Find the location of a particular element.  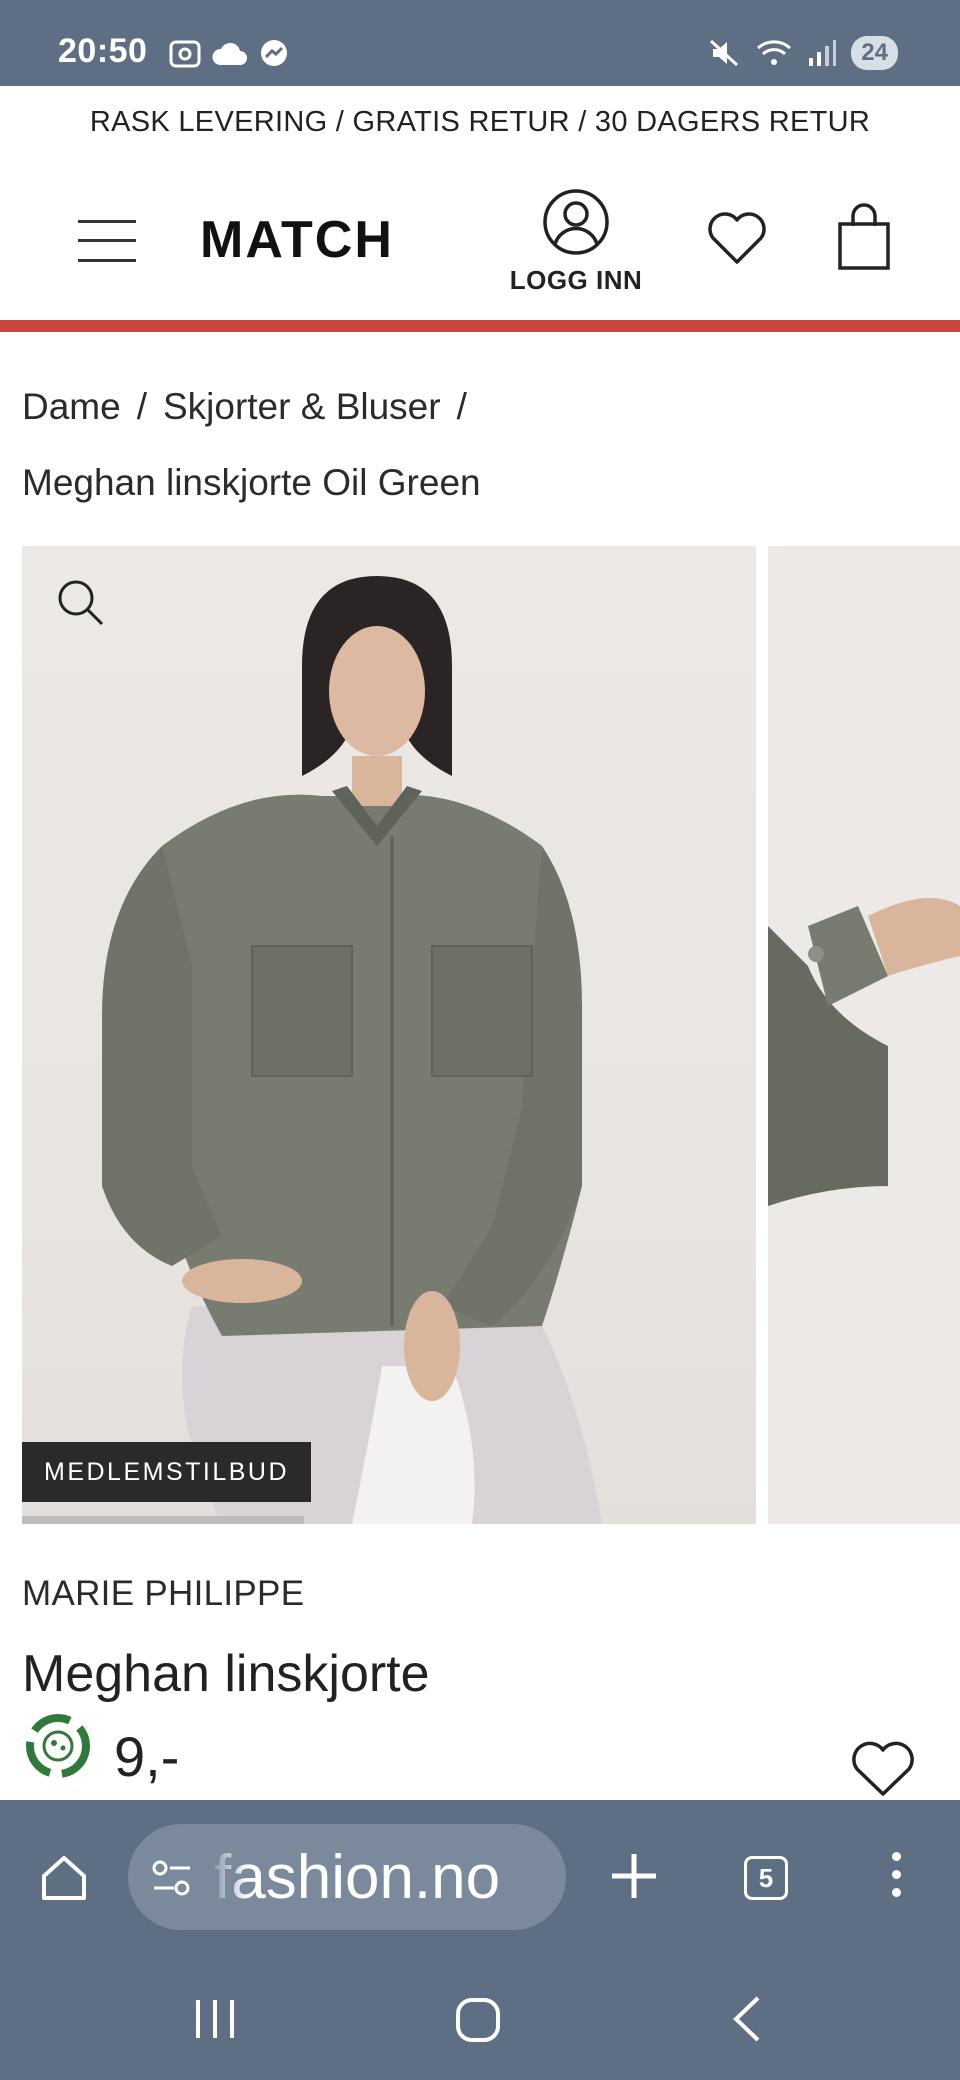

header-accent-line is located at coordinates (480, 326).